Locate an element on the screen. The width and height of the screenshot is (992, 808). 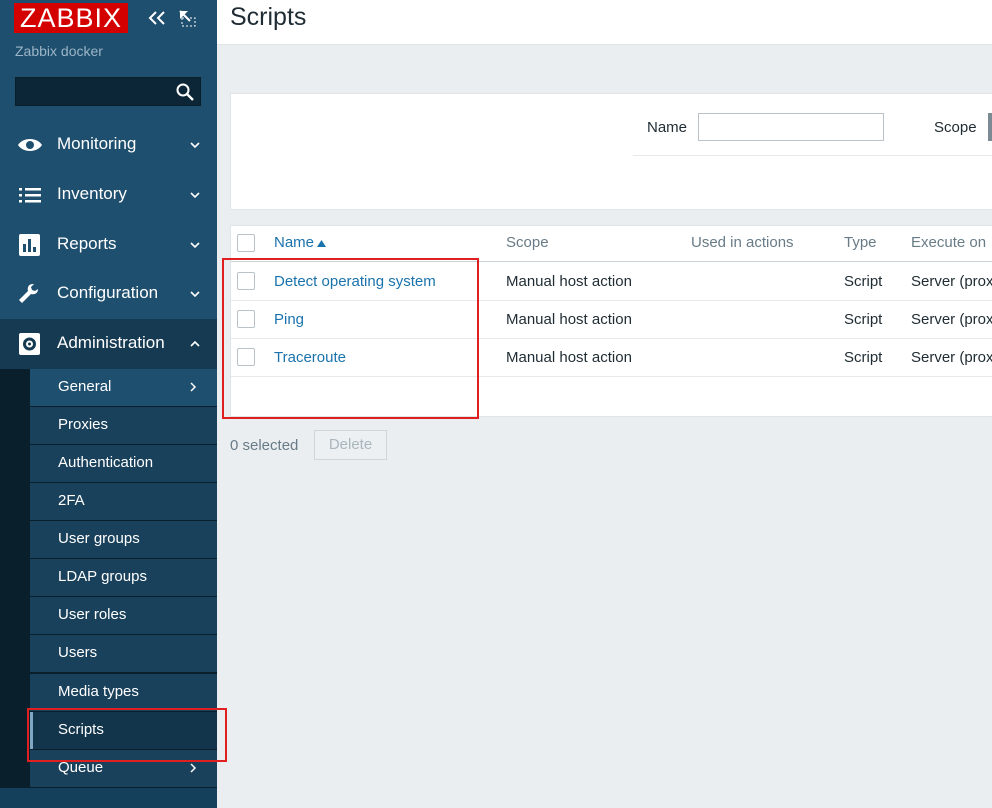
submenu-label: User roles is located at coordinates (92, 614).